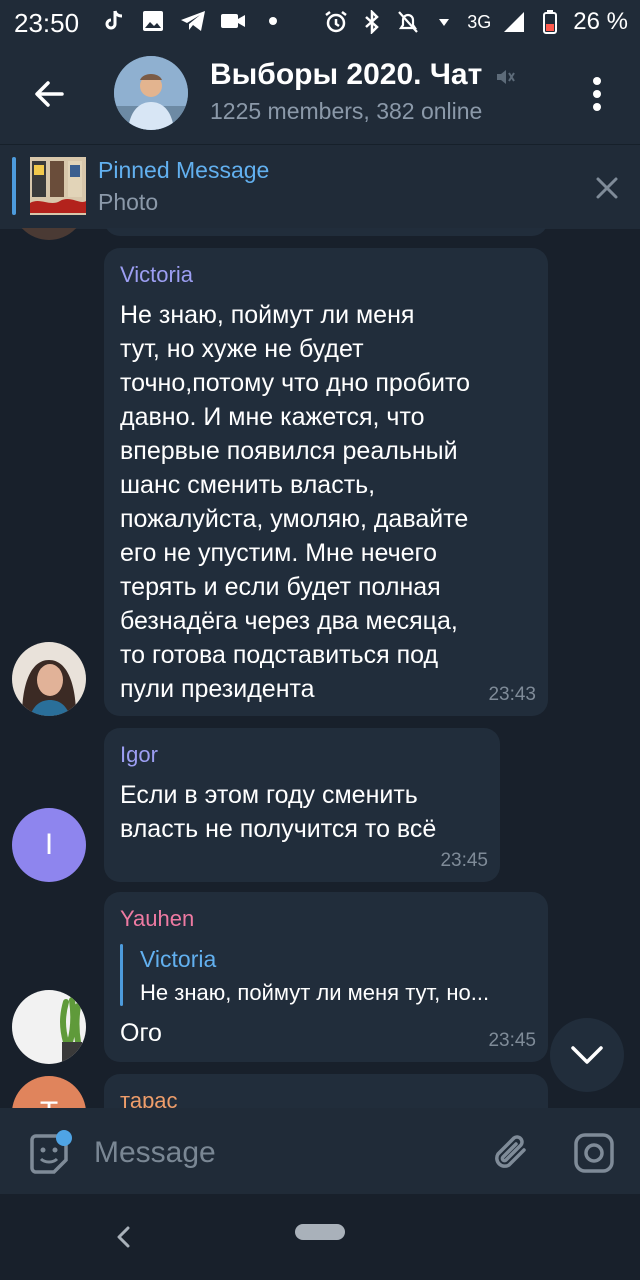  I want to click on message-line: тут, но хуже не будет, so click(242, 349).